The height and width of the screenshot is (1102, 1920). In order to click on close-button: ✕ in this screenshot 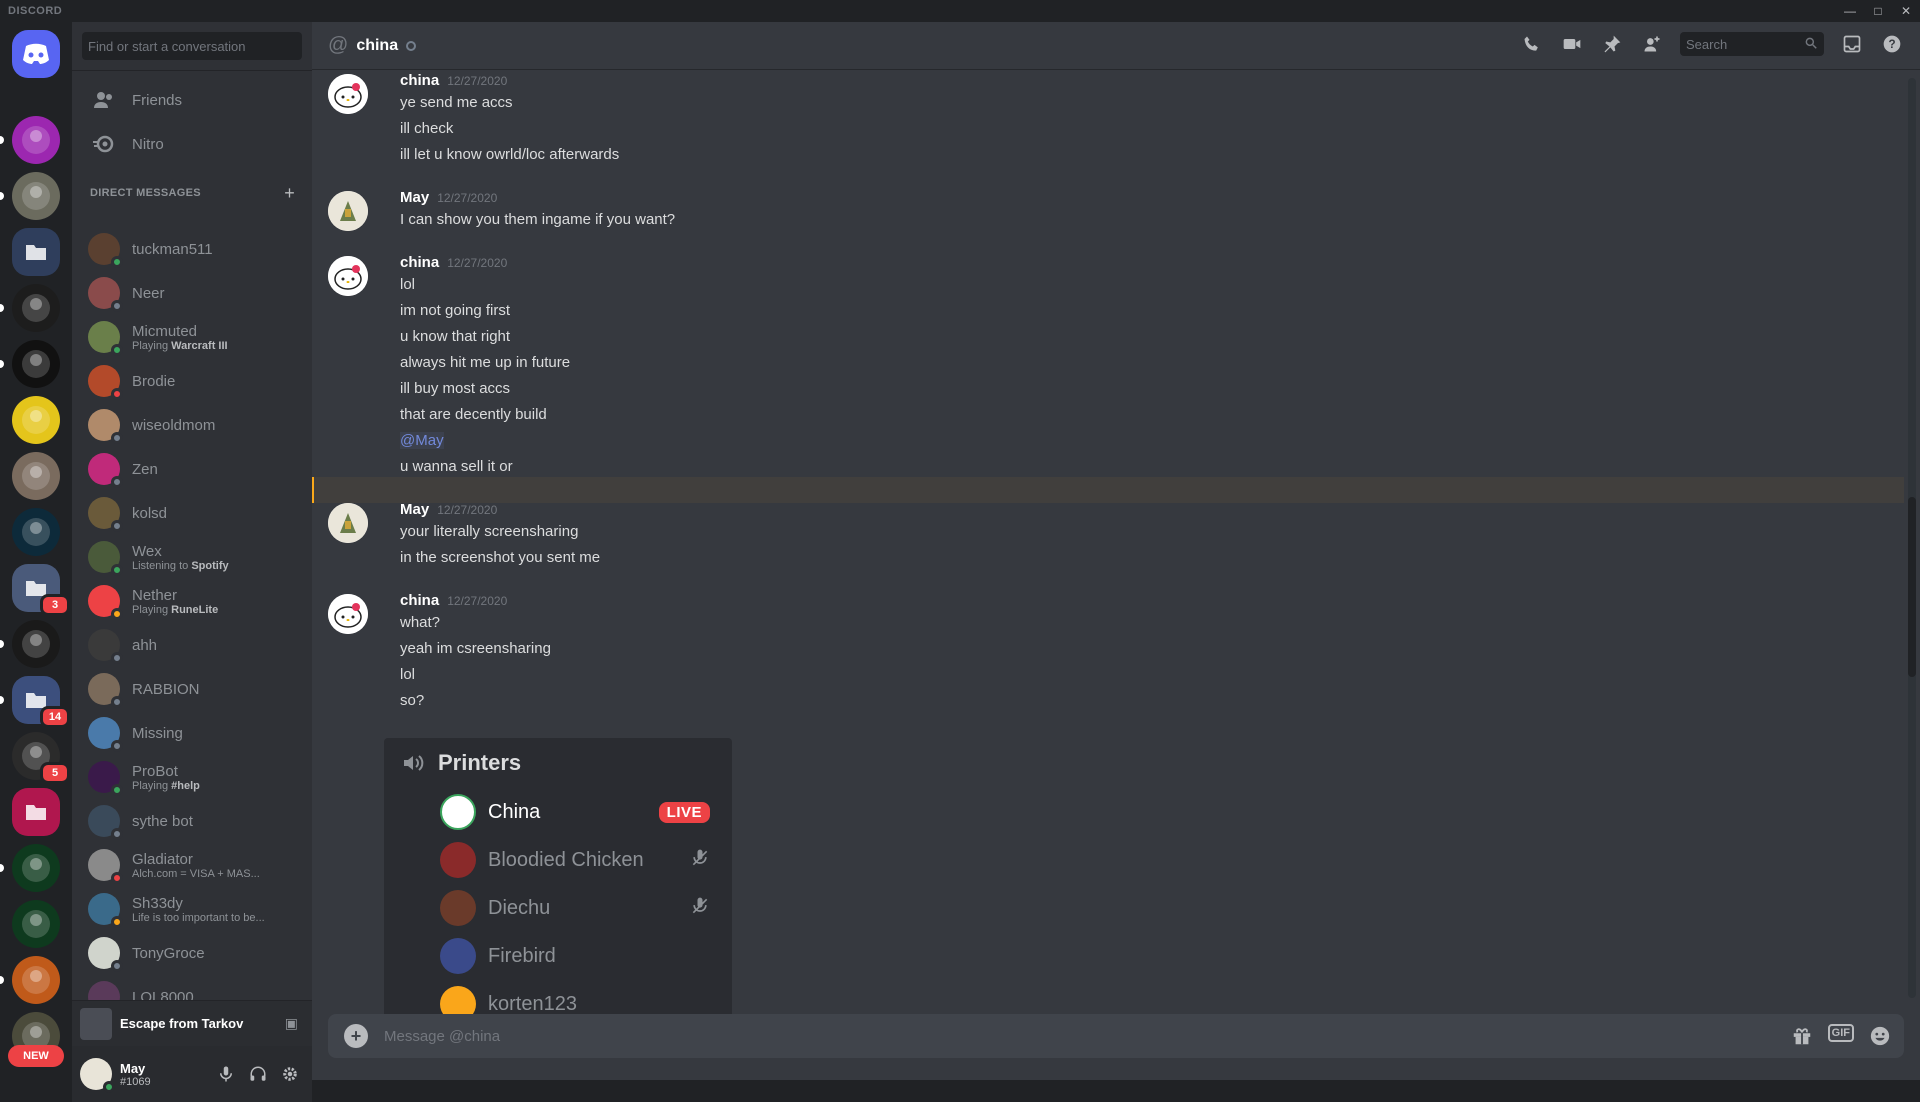, I will do `click(1906, 11)`.